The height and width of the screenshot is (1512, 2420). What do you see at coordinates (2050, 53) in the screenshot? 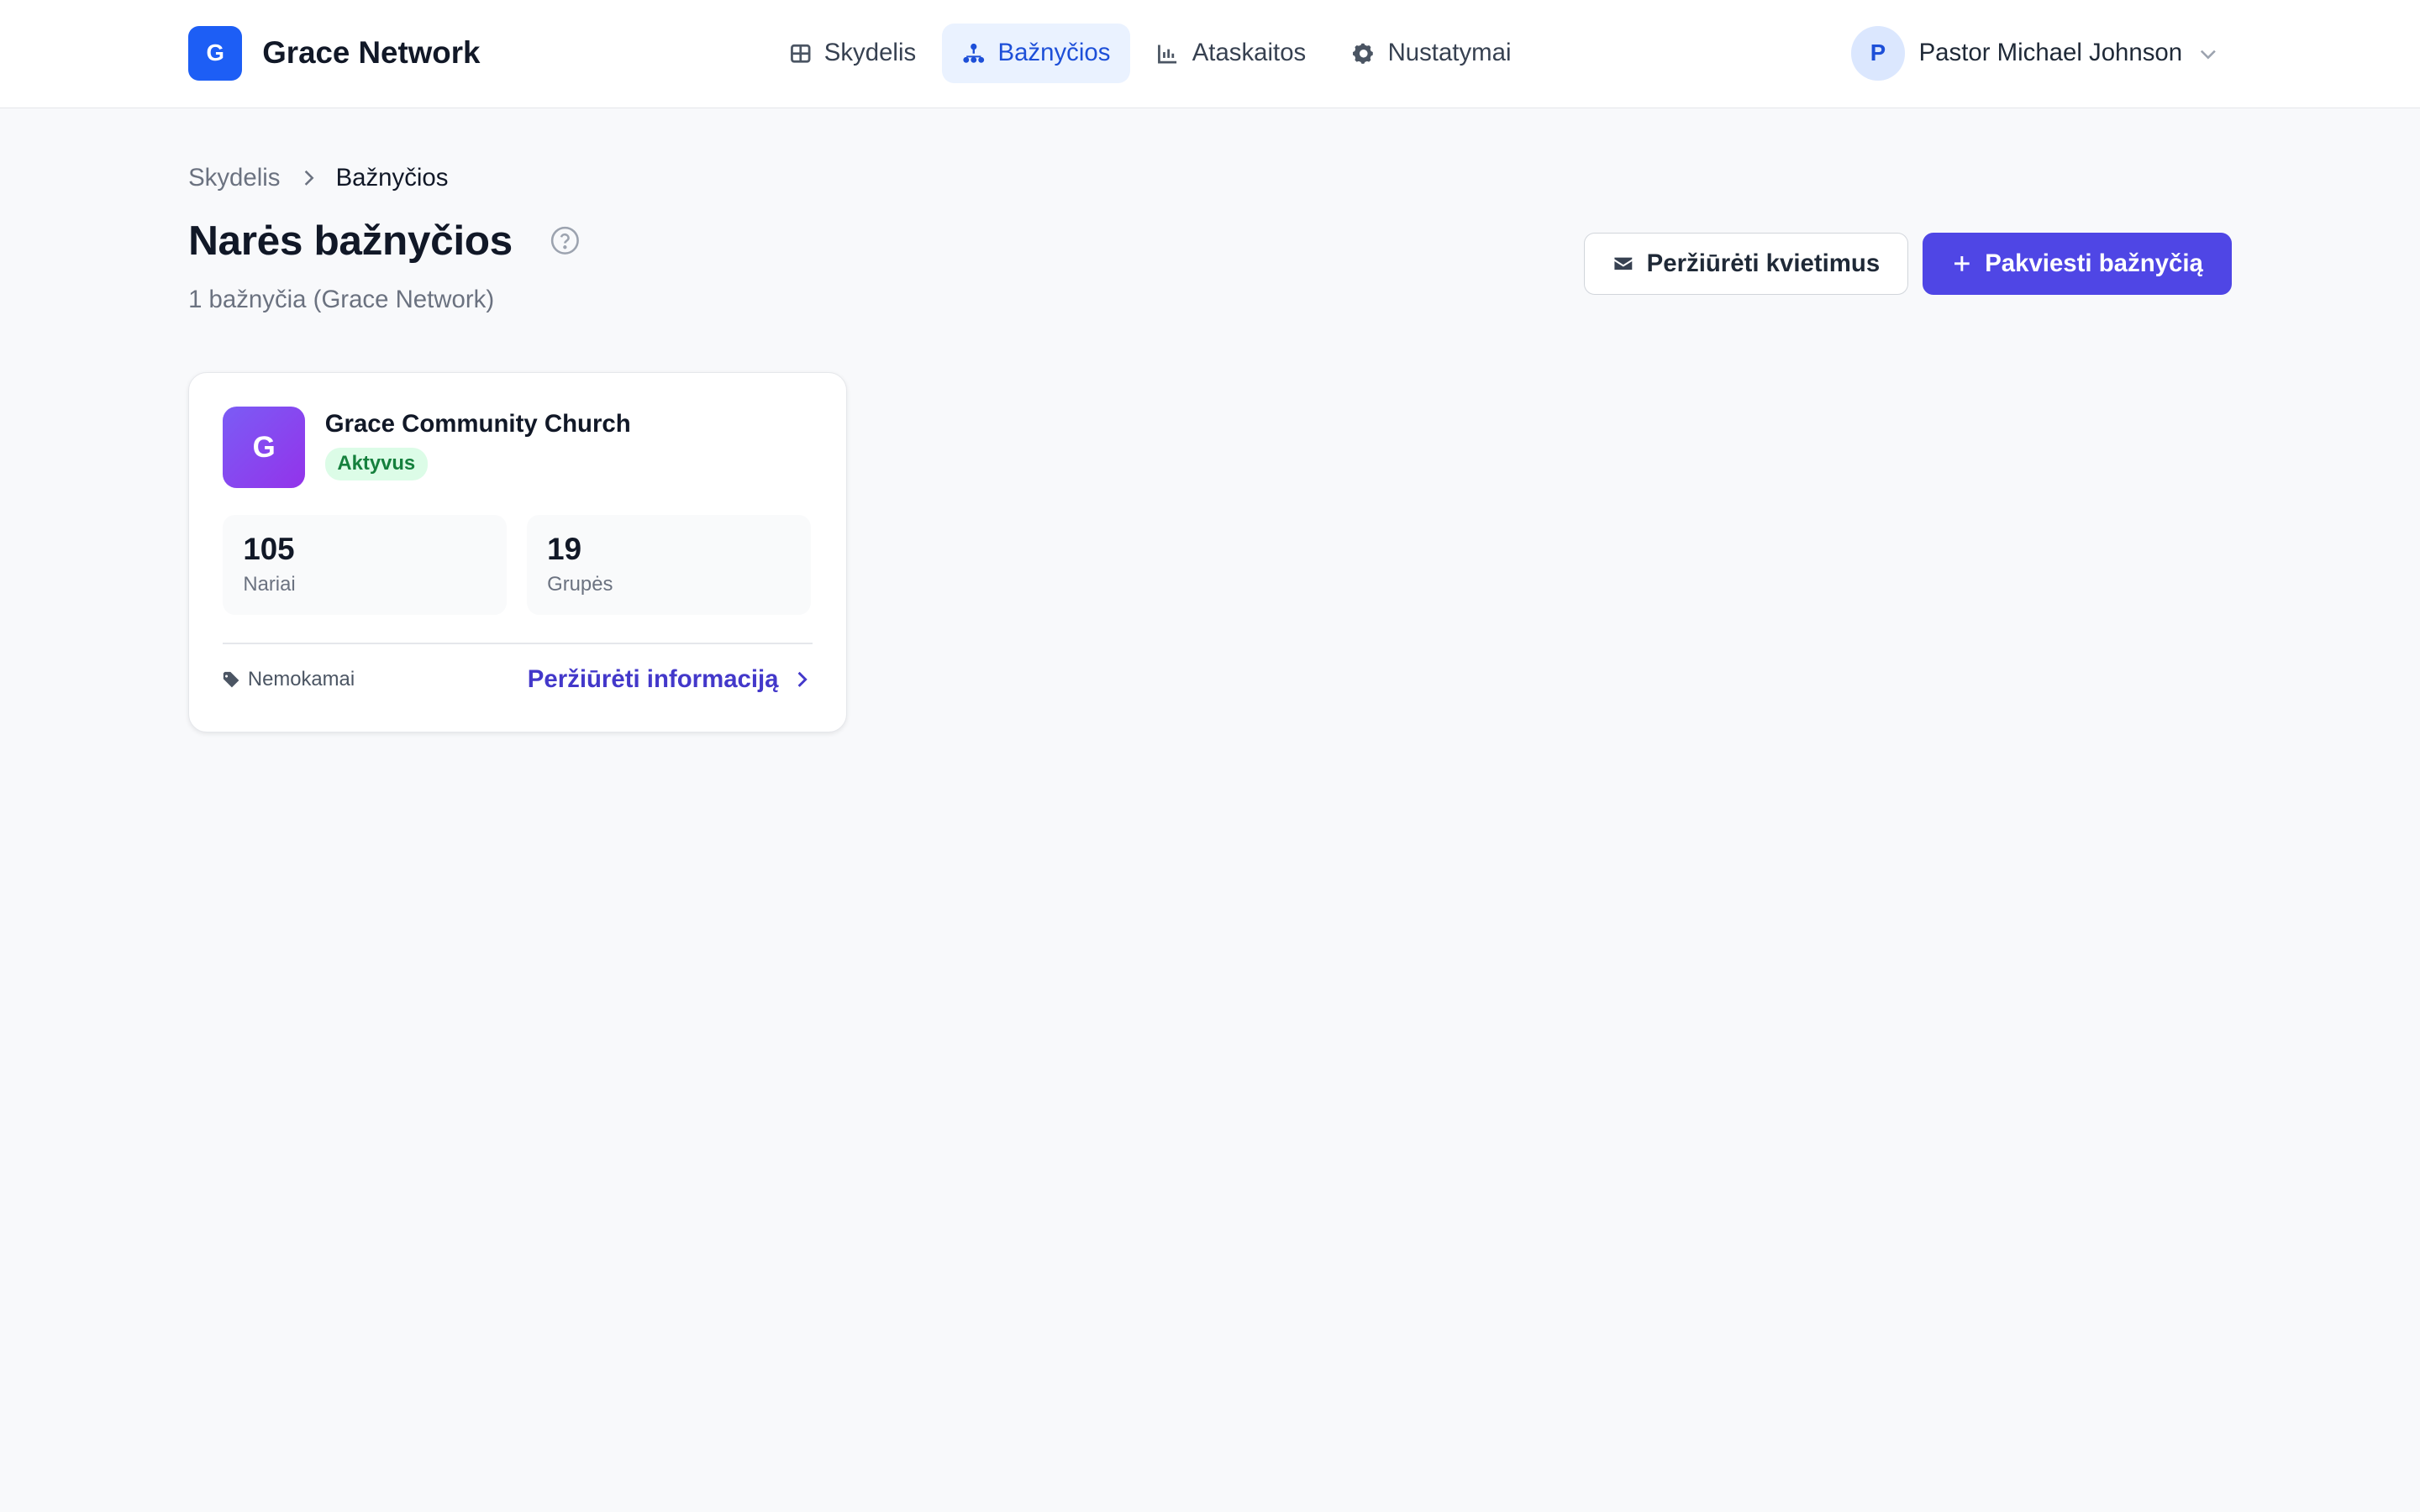
I see `user-name: Pastor Michael Johnson` at bounding box center [2050, 53].